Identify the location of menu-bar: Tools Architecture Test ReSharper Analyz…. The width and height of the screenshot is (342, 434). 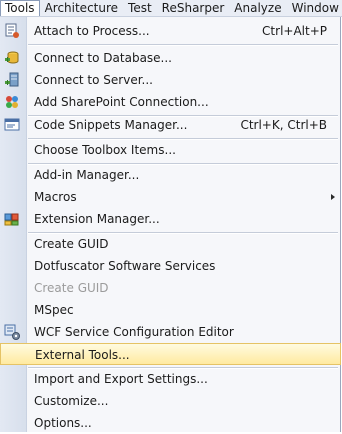
(171, 8).